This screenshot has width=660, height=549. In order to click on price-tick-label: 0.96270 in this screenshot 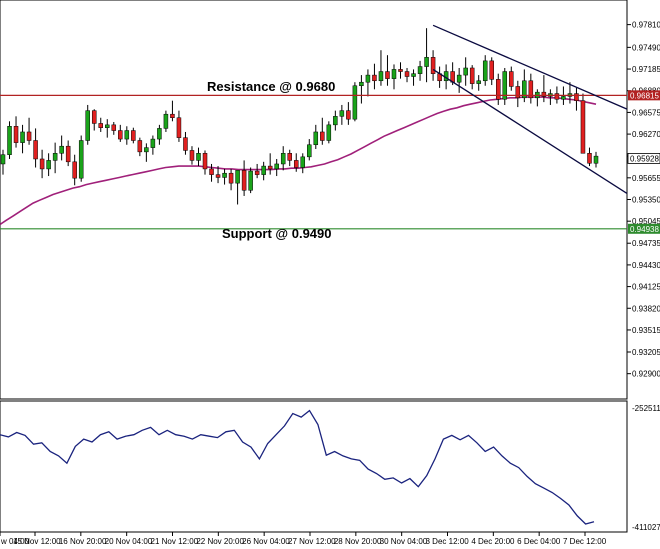, I will do `click(646, 134)`.